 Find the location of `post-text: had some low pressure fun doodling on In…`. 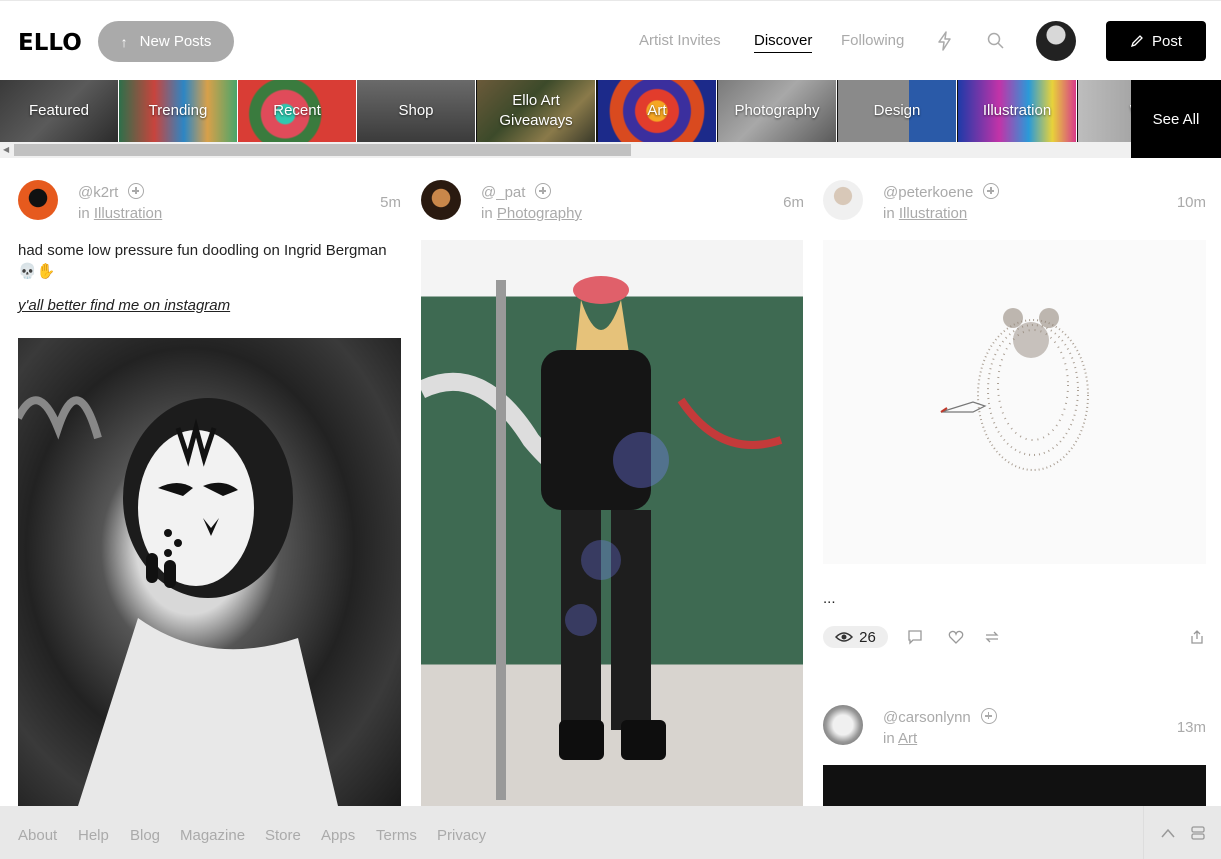

post-text: had some low pressure fun doodling on In… is located at coordinates (202, 261).